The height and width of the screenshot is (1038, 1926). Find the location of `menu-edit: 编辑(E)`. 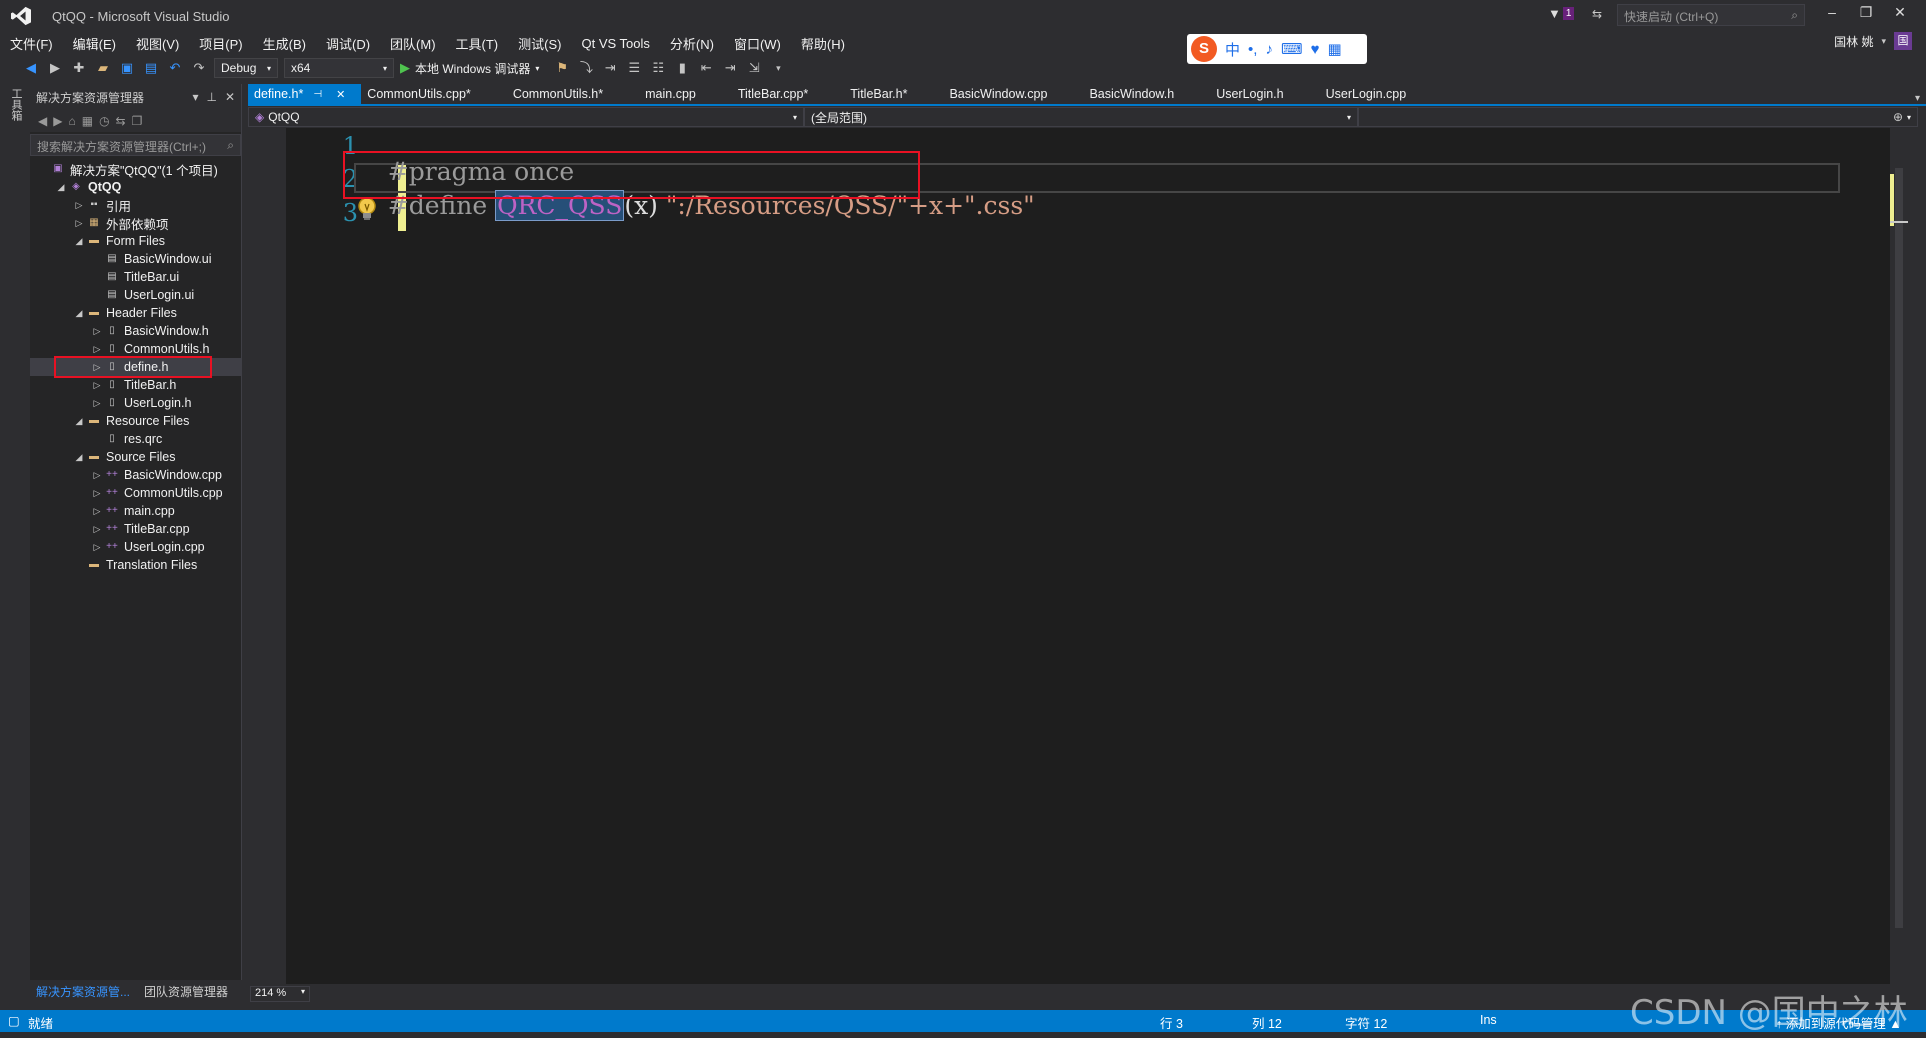

menu-edit: 编辑(E) is located at coordinates (94, 43).